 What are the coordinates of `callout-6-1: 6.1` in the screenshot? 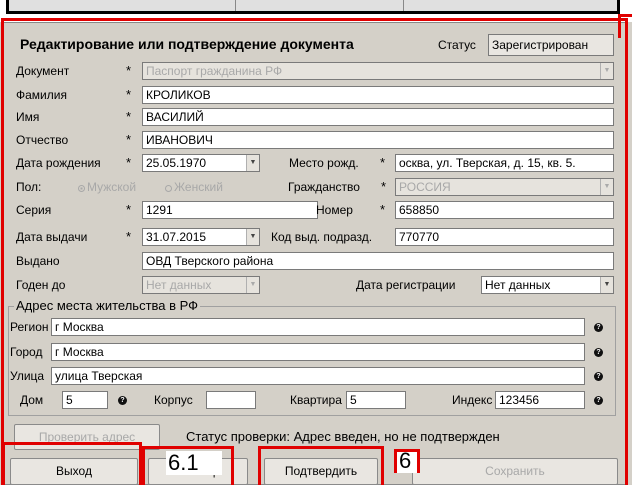 It's located at (183, 462).